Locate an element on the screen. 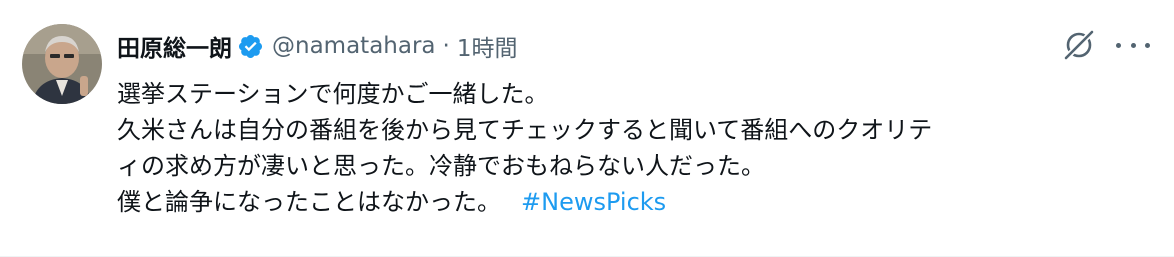  verified-badge-icon is located at coordinates (250, 46).